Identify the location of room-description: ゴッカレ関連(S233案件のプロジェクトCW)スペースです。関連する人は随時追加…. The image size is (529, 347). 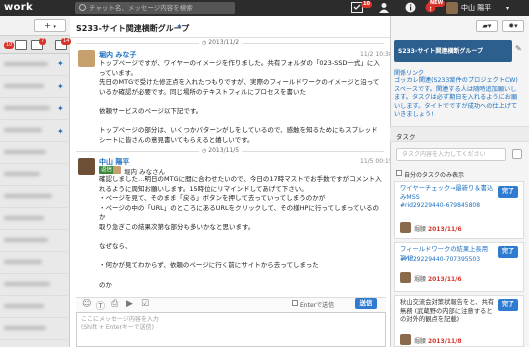
(456, 97).